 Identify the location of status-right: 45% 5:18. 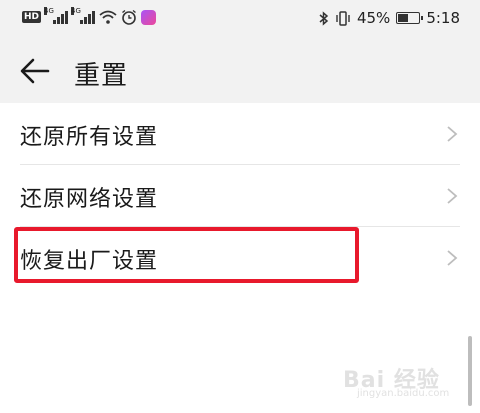
(389, 18).